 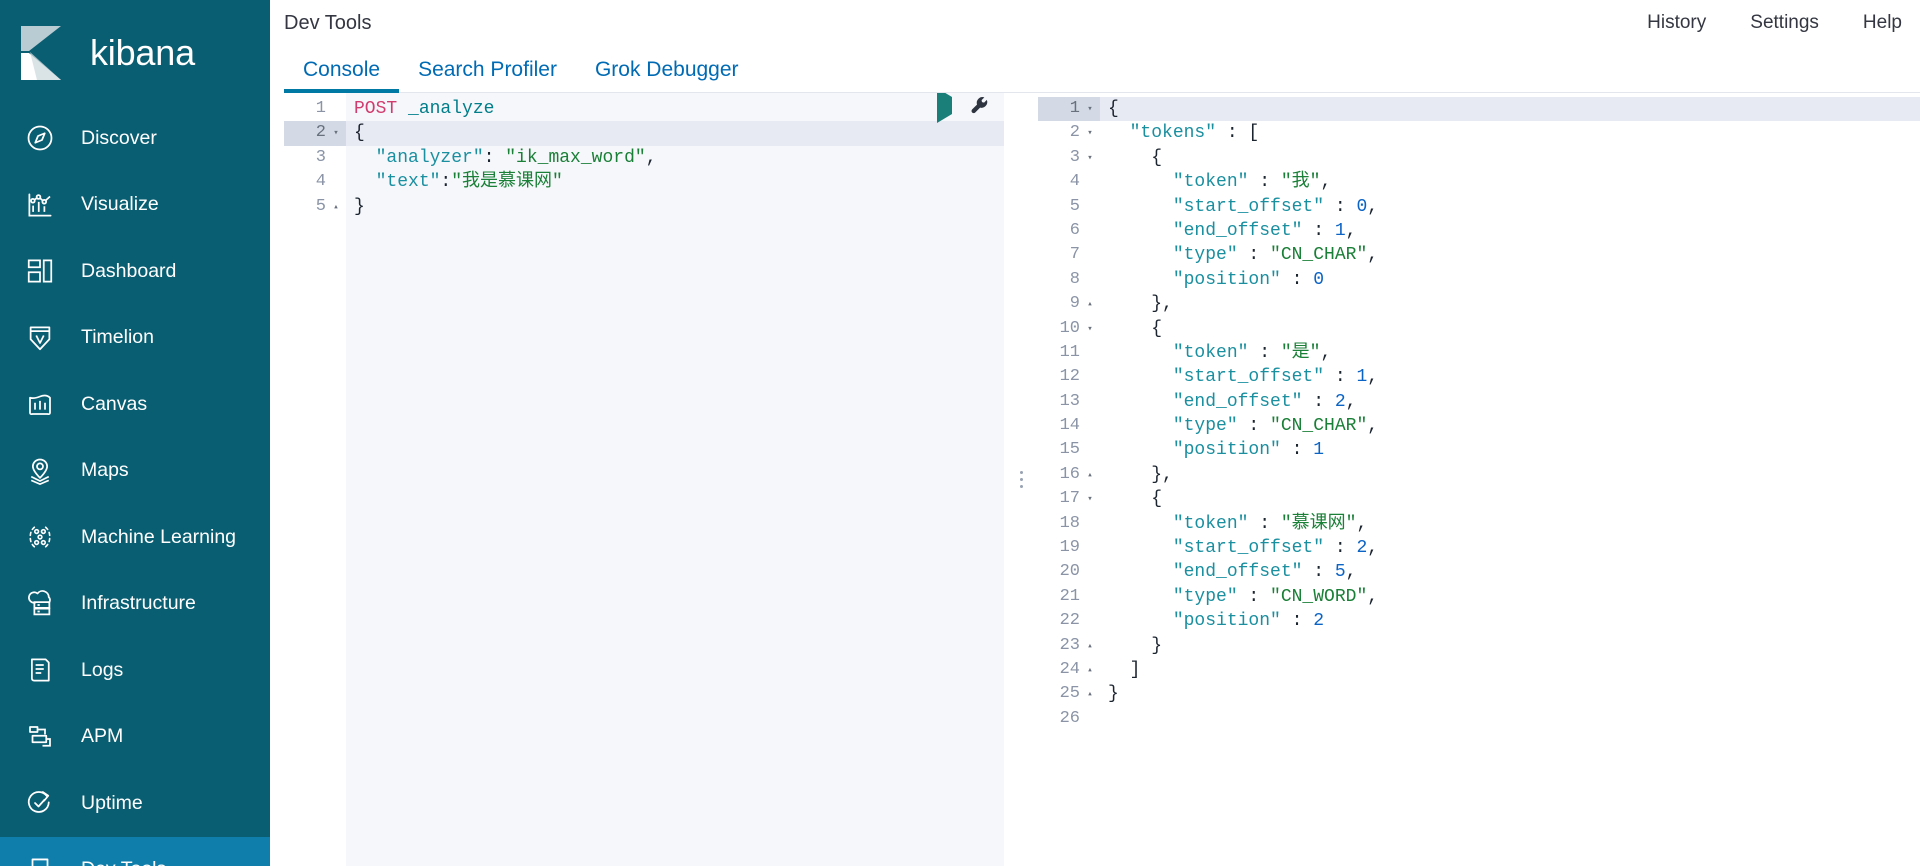 I want to click on code-line: "end_offset" : 5,, so click(x=1510, y=572).